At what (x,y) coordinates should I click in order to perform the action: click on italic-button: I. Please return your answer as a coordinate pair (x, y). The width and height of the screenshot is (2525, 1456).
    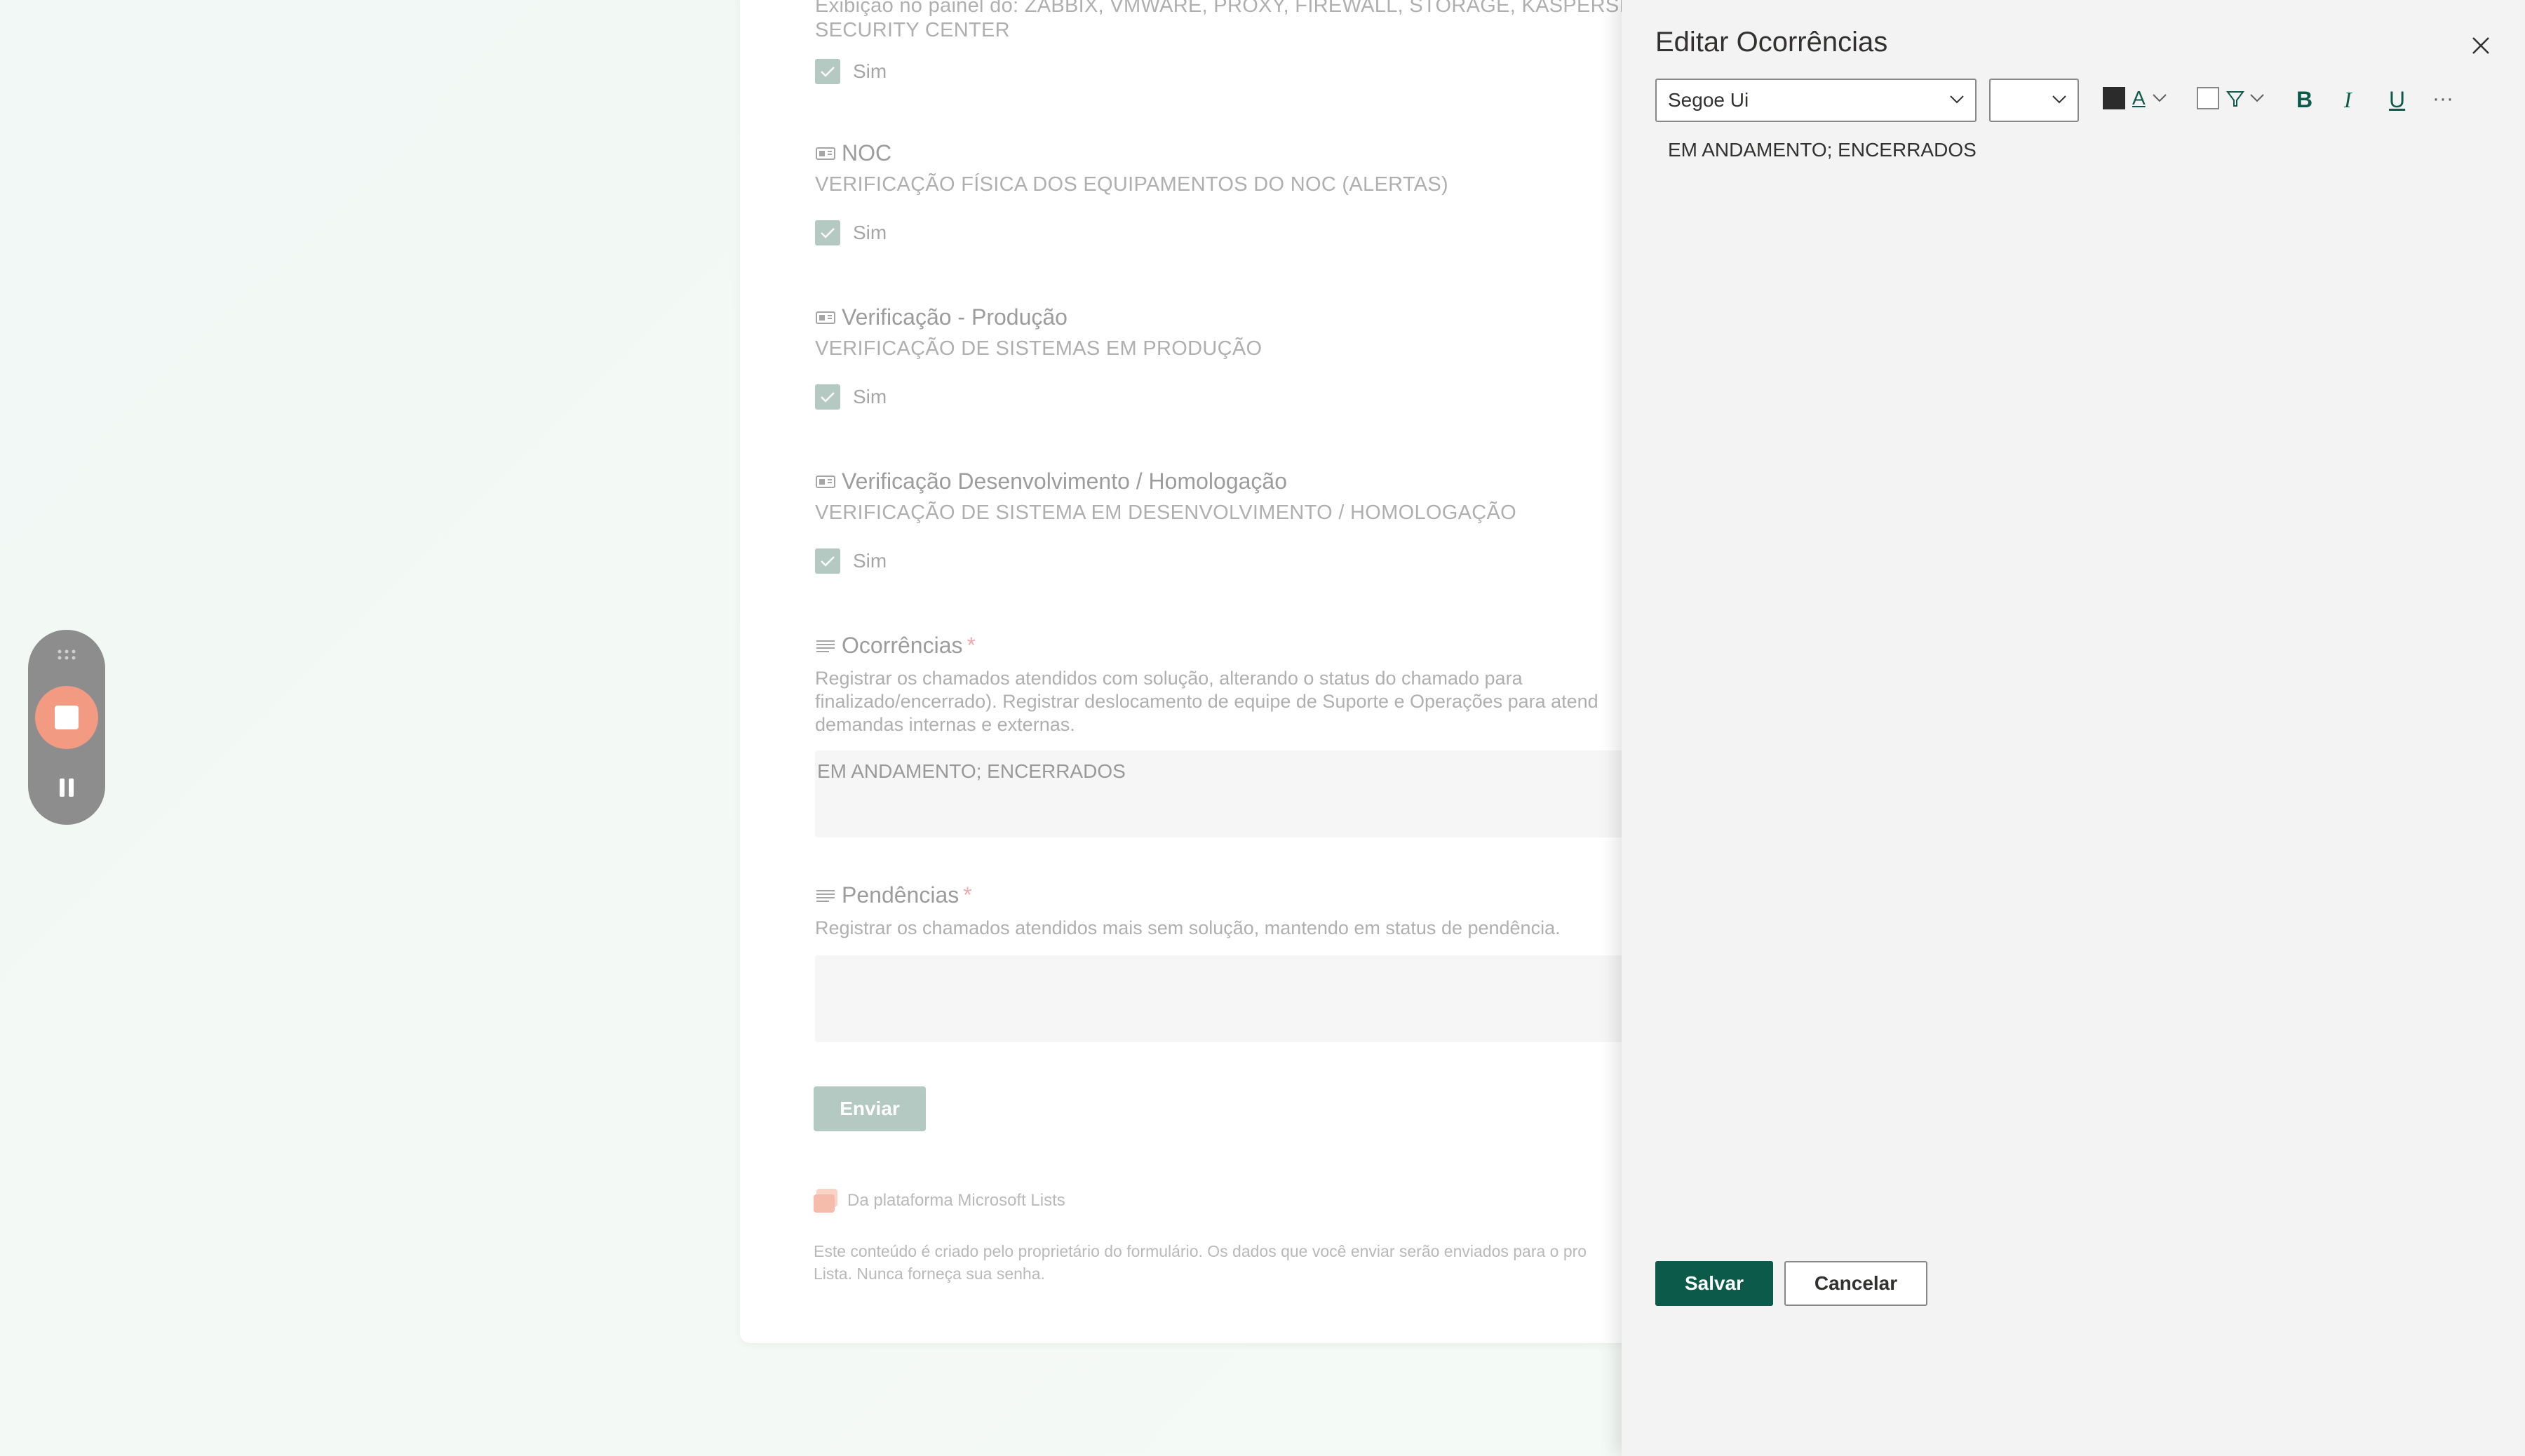
    Looking at the image, I should click on (2348, 100).